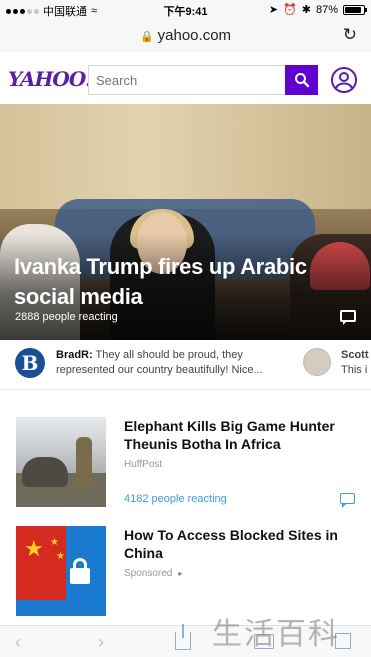 Image resolution: width=371 pixels, height=657 pixels. I want to click on sponsored-label: Sponsored, so click(148, 573).